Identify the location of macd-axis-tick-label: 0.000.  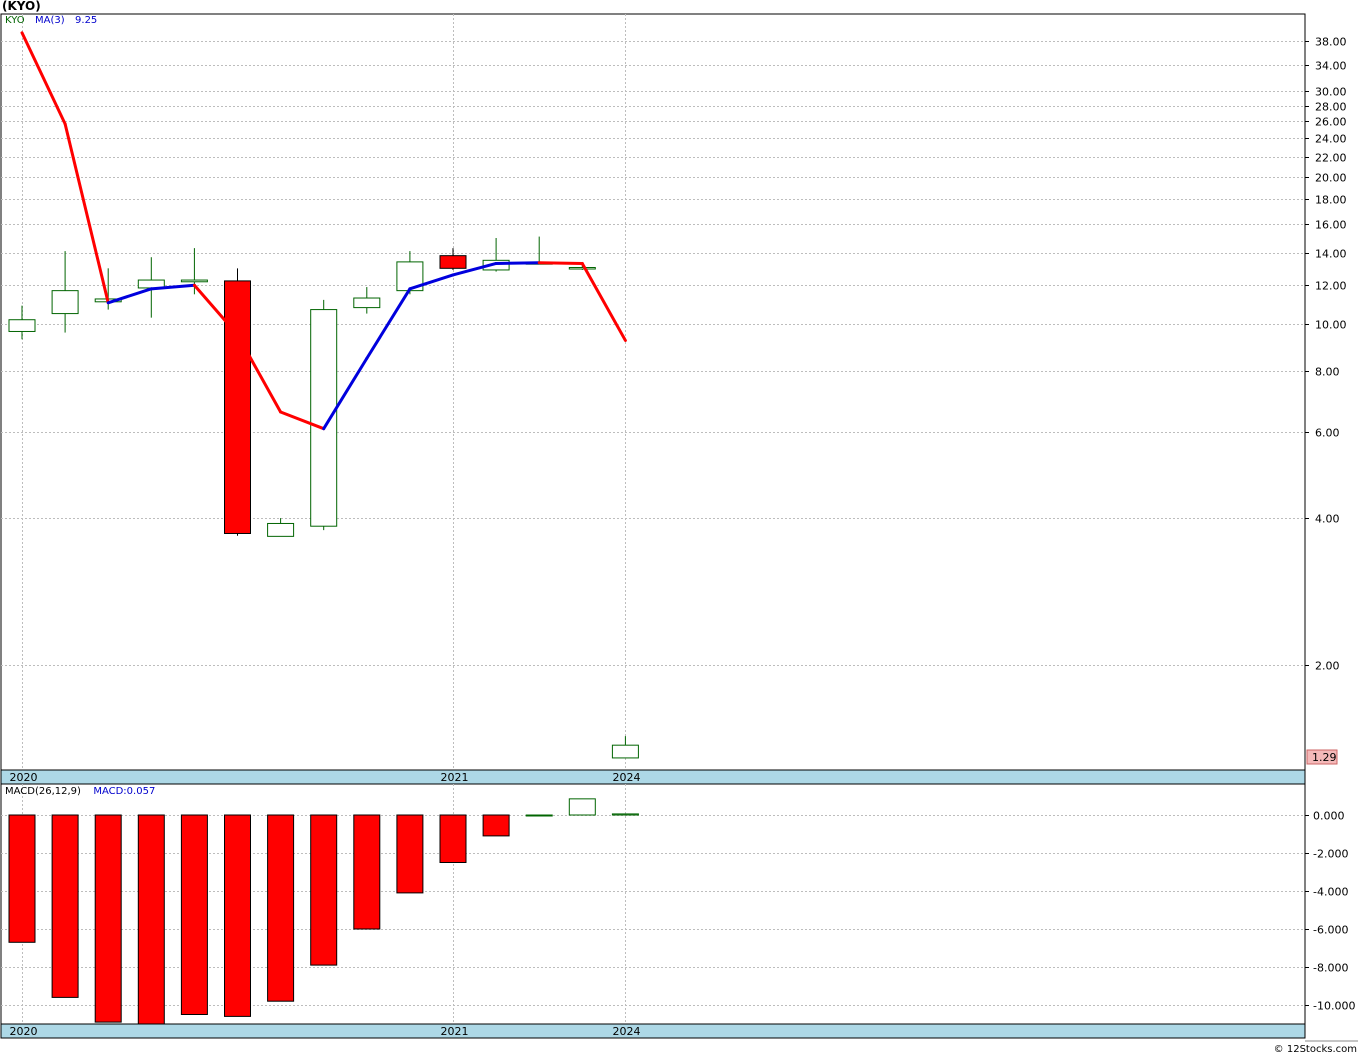
(1329, 816).